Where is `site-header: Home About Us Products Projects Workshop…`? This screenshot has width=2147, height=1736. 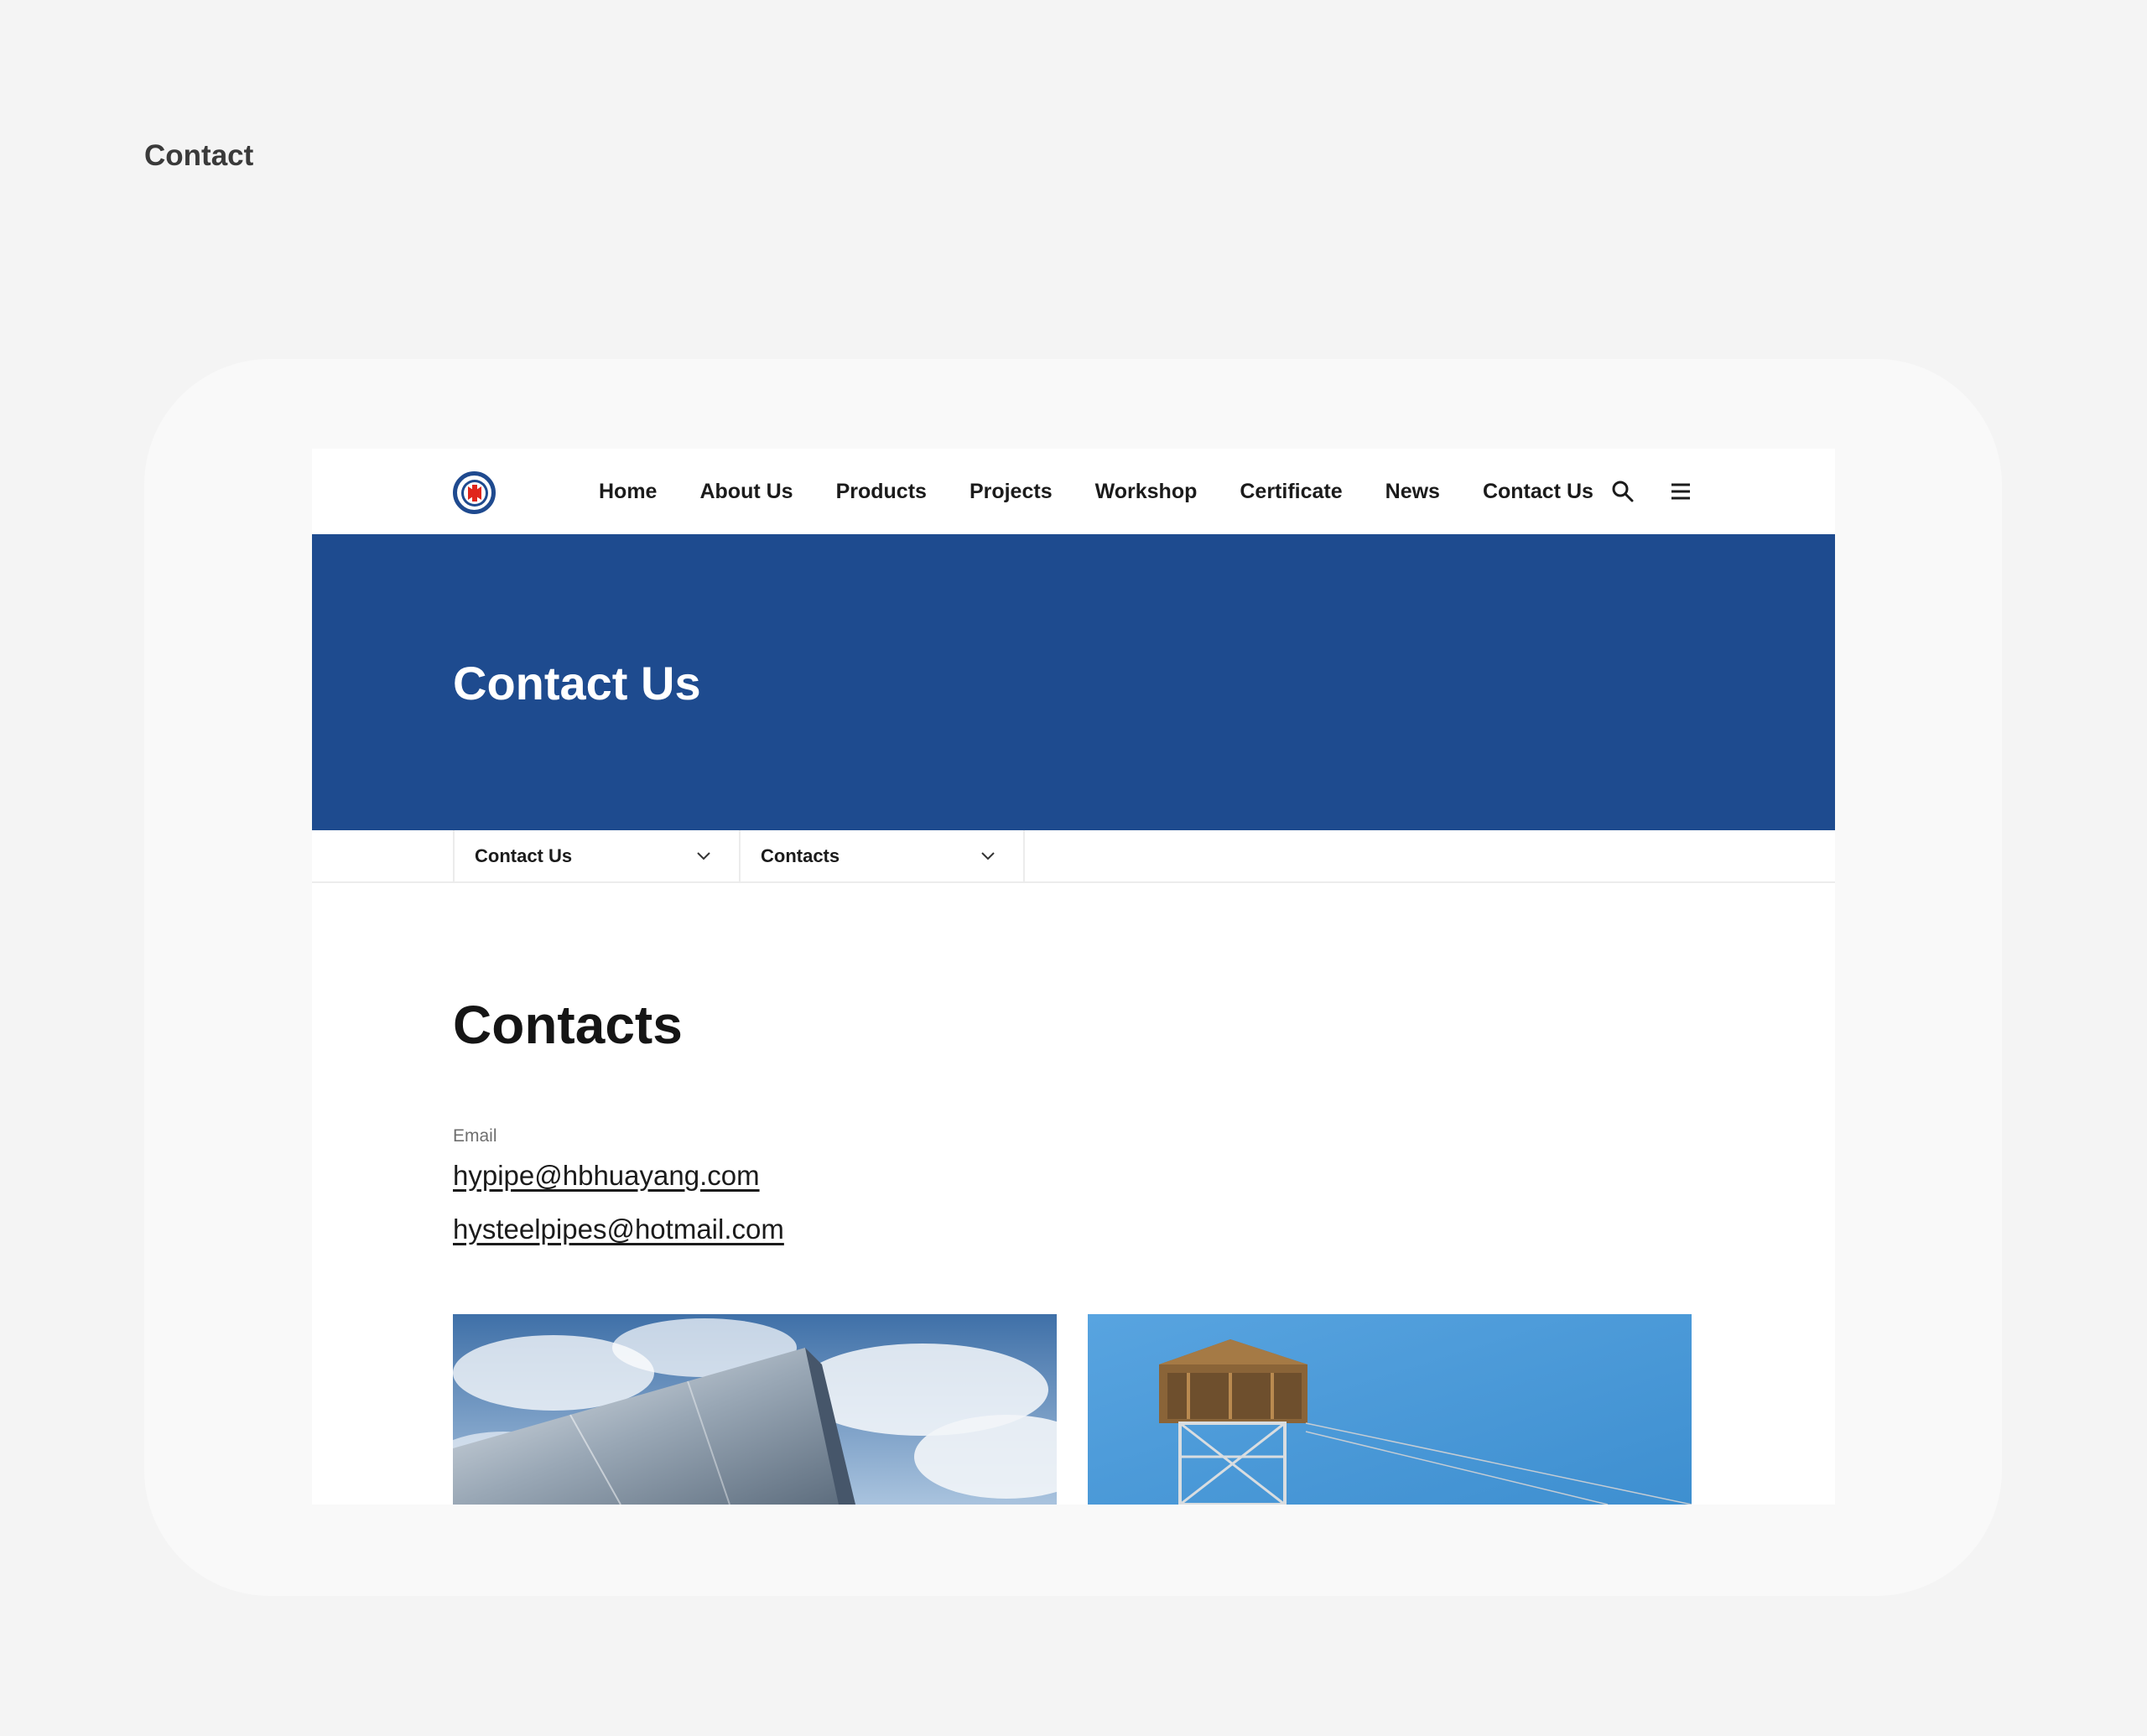 site-header: Home About Us Products Projects Workshop… is located at coordinates (1073, 492).